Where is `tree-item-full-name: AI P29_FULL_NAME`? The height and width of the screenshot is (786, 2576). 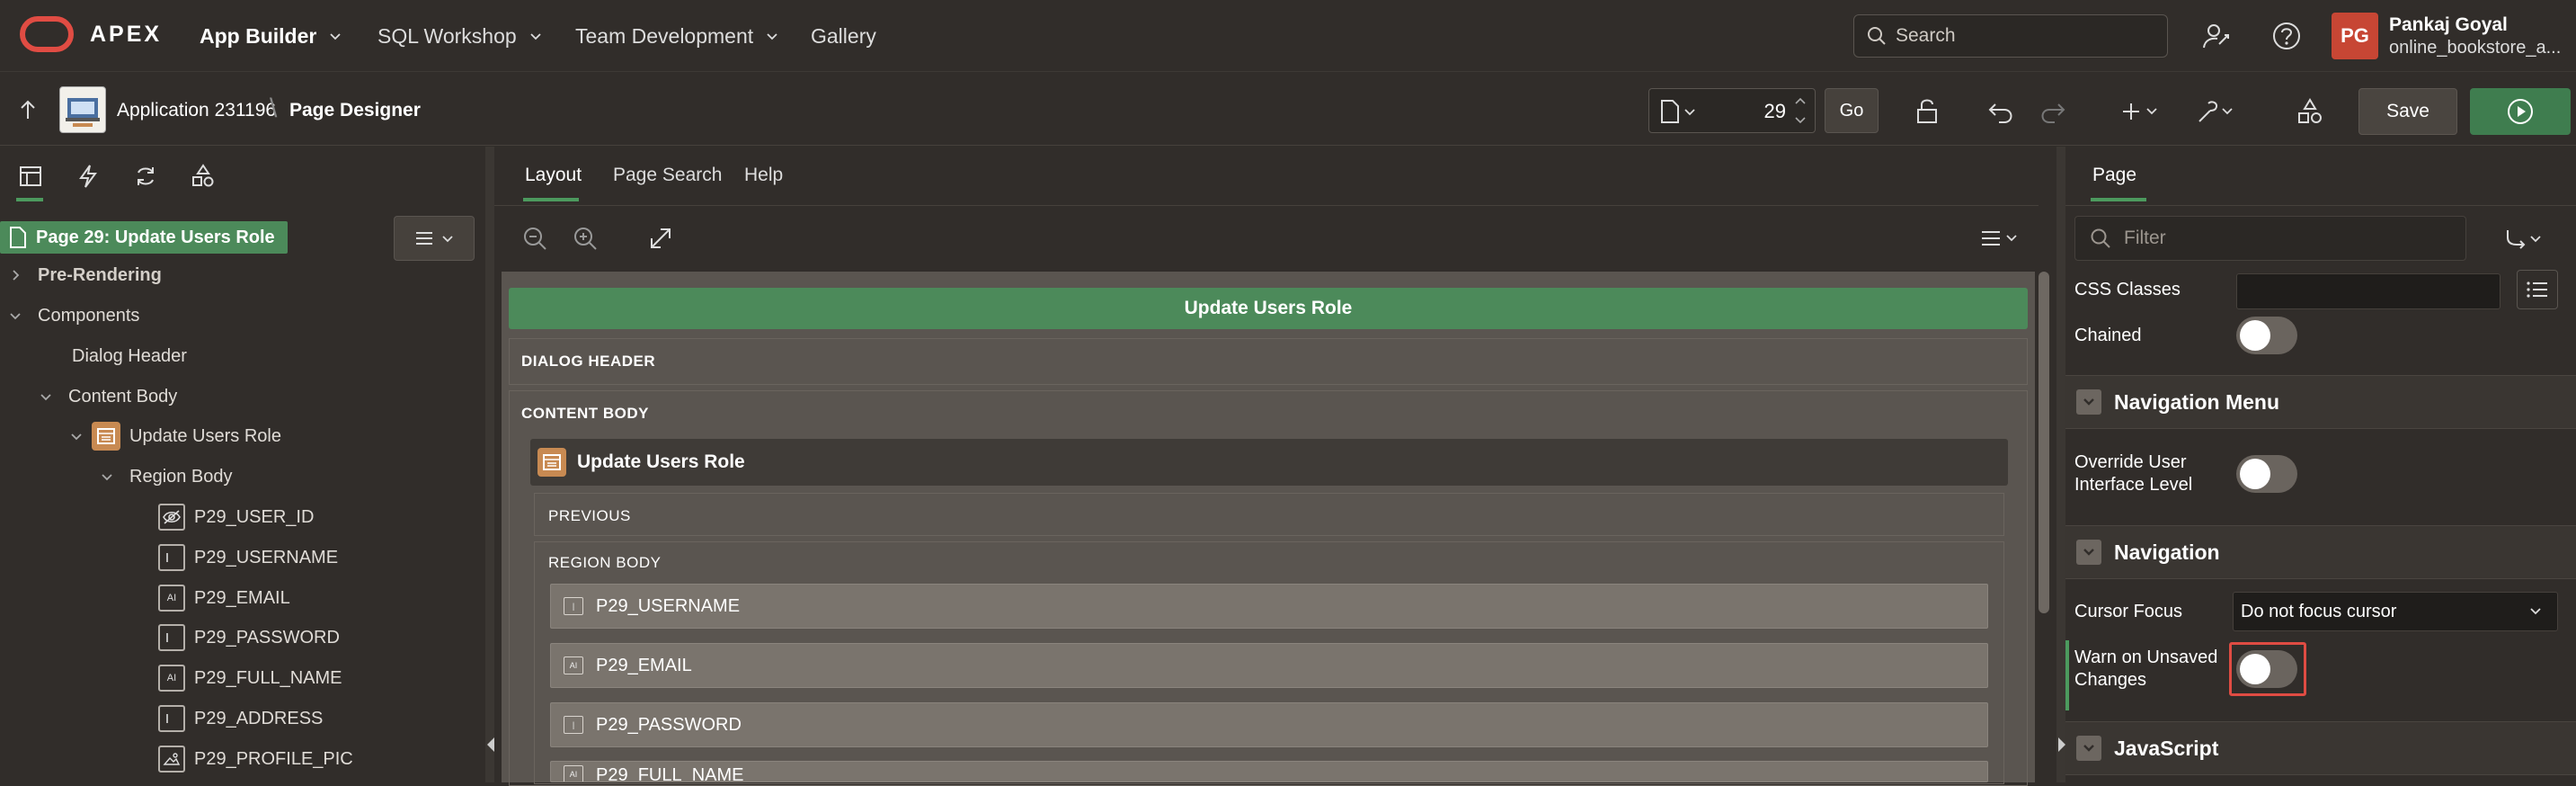
tree-item-full-name: AI P29_FULL_NAME is located at coordinates (250, 678).